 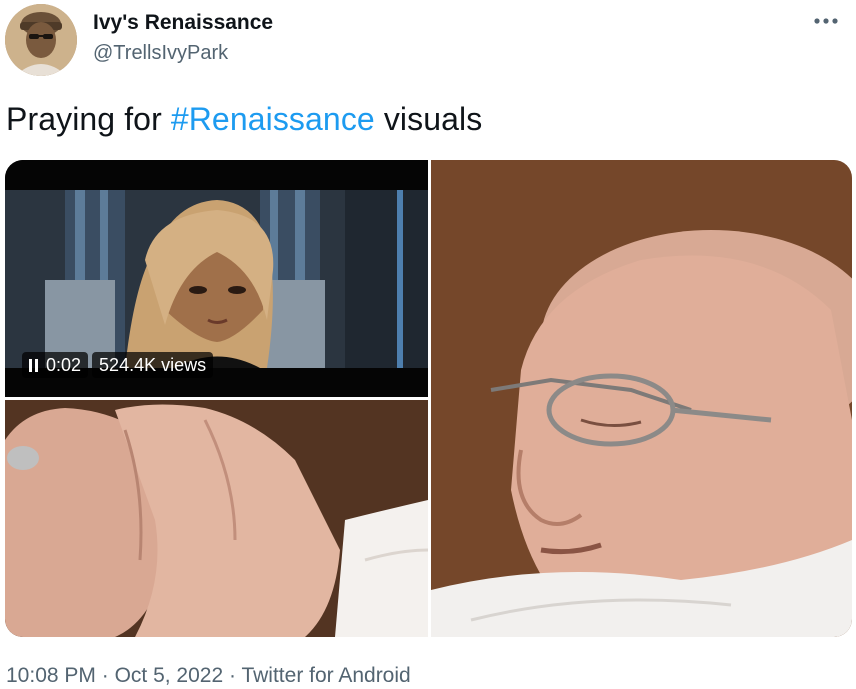 I want to click on video-overlay: 0:02 524.4K views, so click(x=118, y=365).